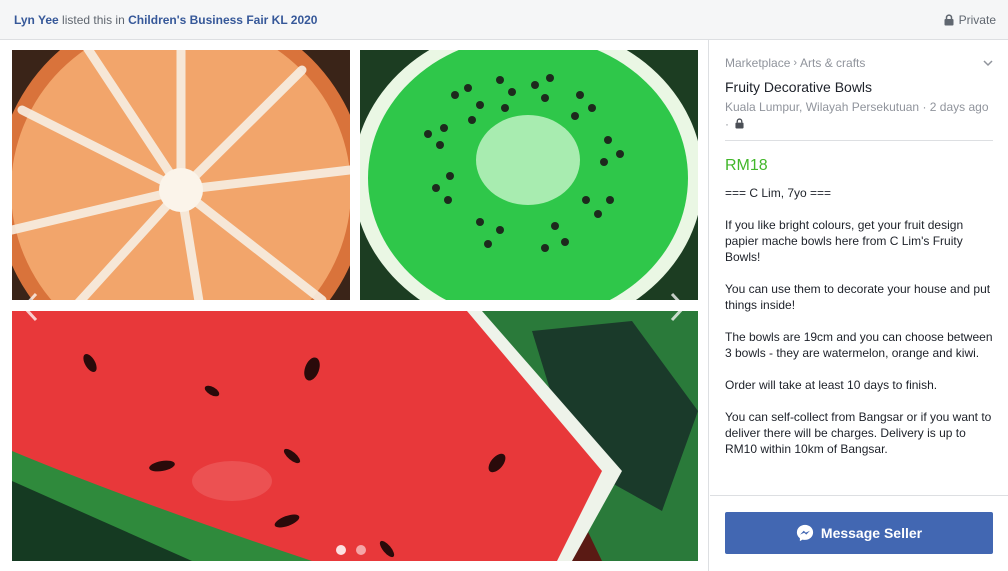  I want to click on poster-name-link: Lyn Yee, so click(36, 20).